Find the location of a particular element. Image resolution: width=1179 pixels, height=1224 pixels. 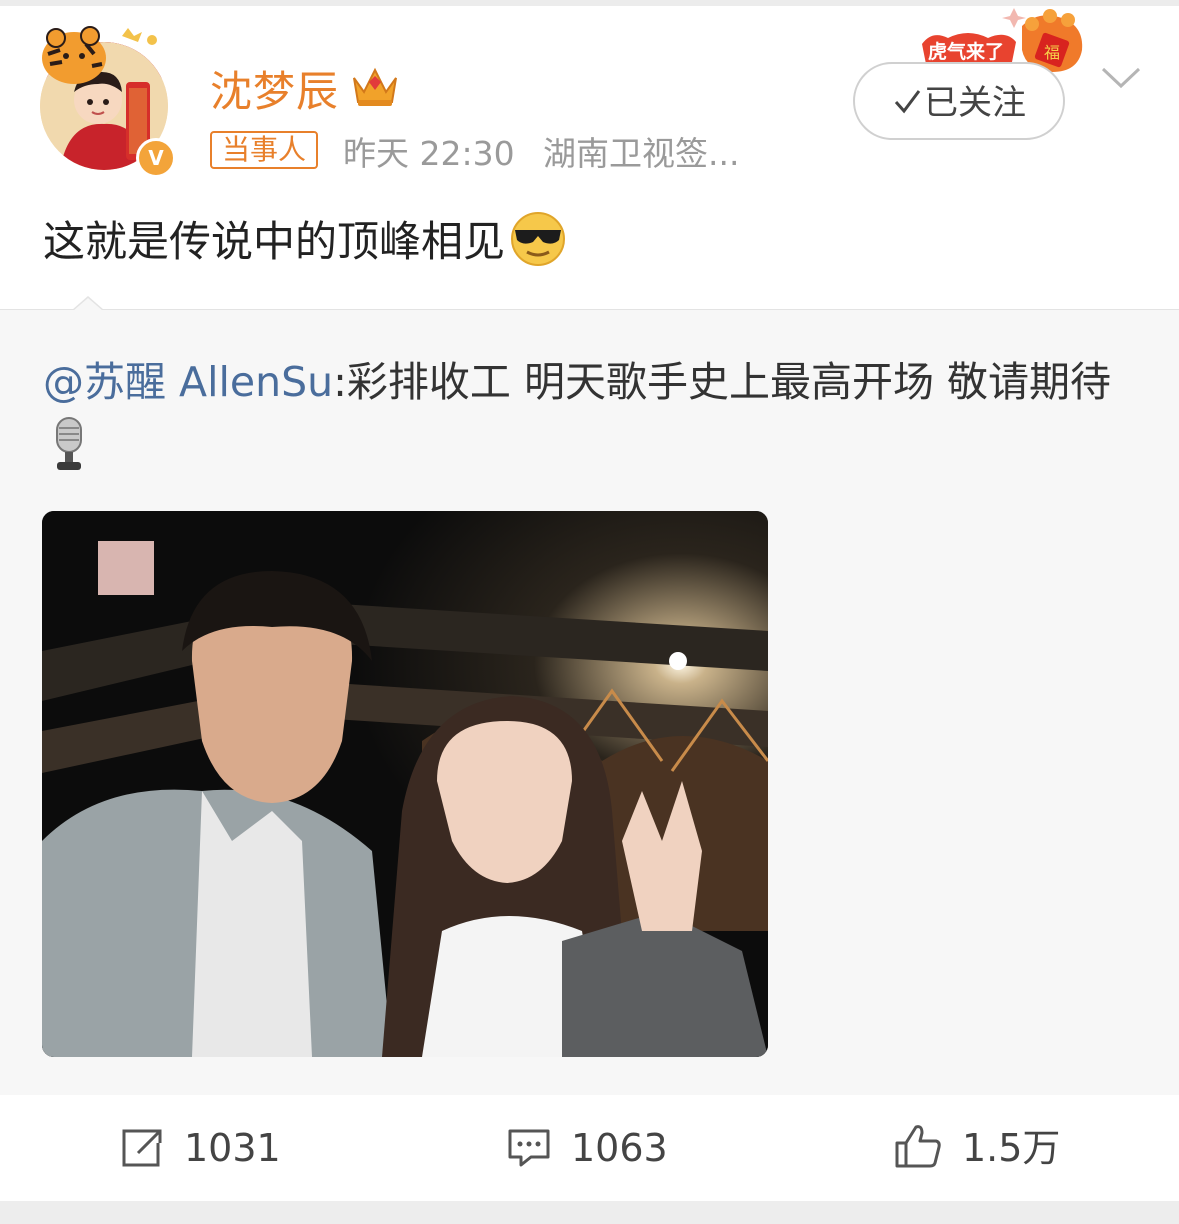

repost-button: 1031 is located at coordinates (200, 1148).